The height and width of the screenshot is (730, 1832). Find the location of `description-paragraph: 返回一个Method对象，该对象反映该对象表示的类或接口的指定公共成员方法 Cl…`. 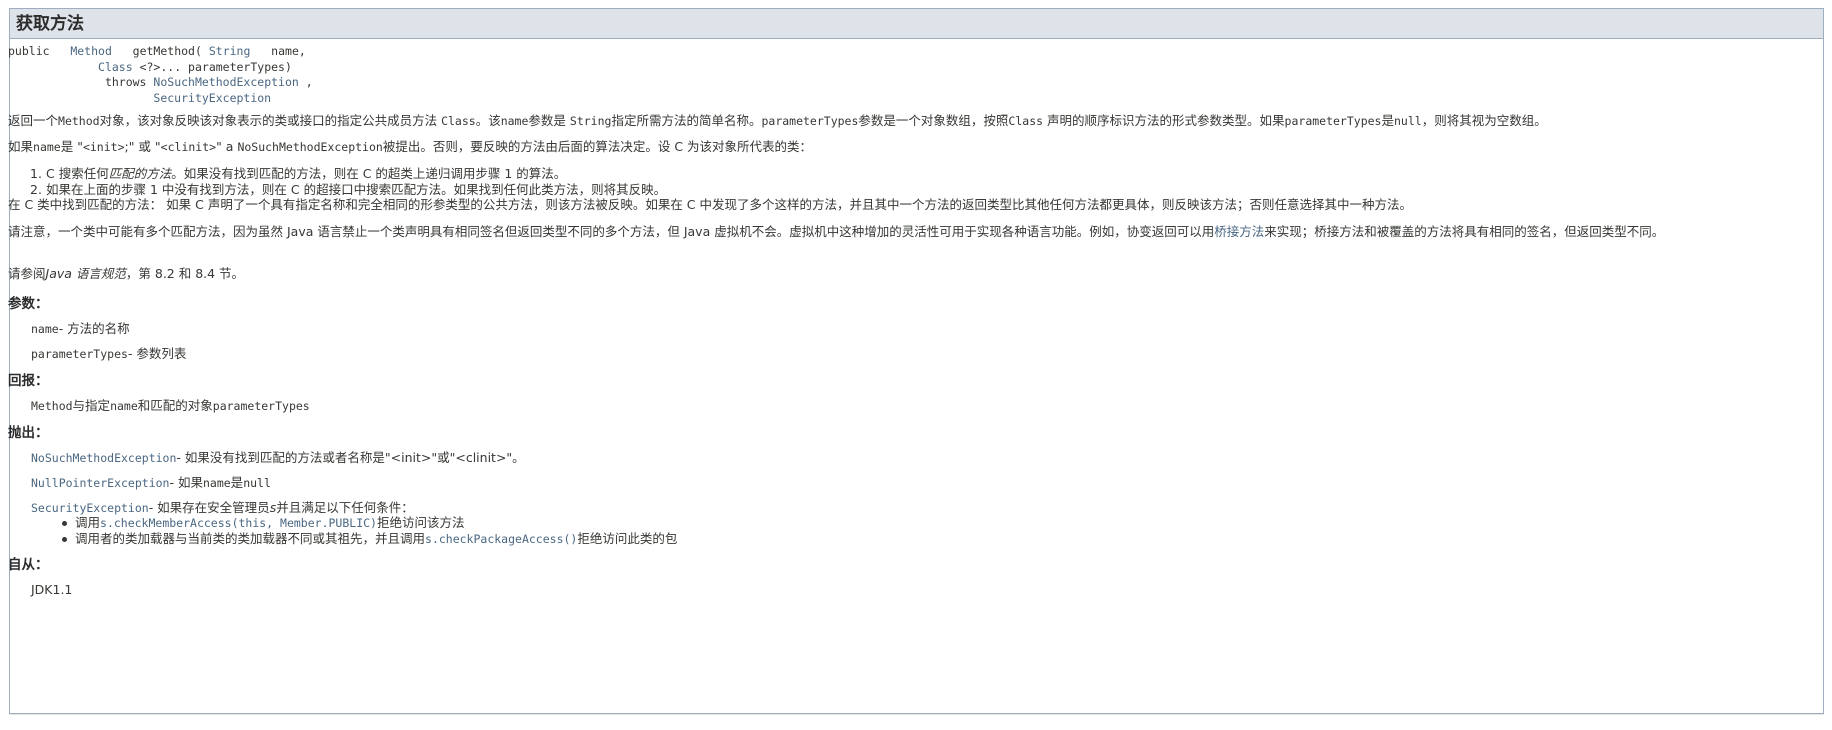

description-paragraph: 返回一个Method对象，该对象反映该对象表示的类或接口的指定公共成员方法 Cl… is located at coordinates (777, 120).